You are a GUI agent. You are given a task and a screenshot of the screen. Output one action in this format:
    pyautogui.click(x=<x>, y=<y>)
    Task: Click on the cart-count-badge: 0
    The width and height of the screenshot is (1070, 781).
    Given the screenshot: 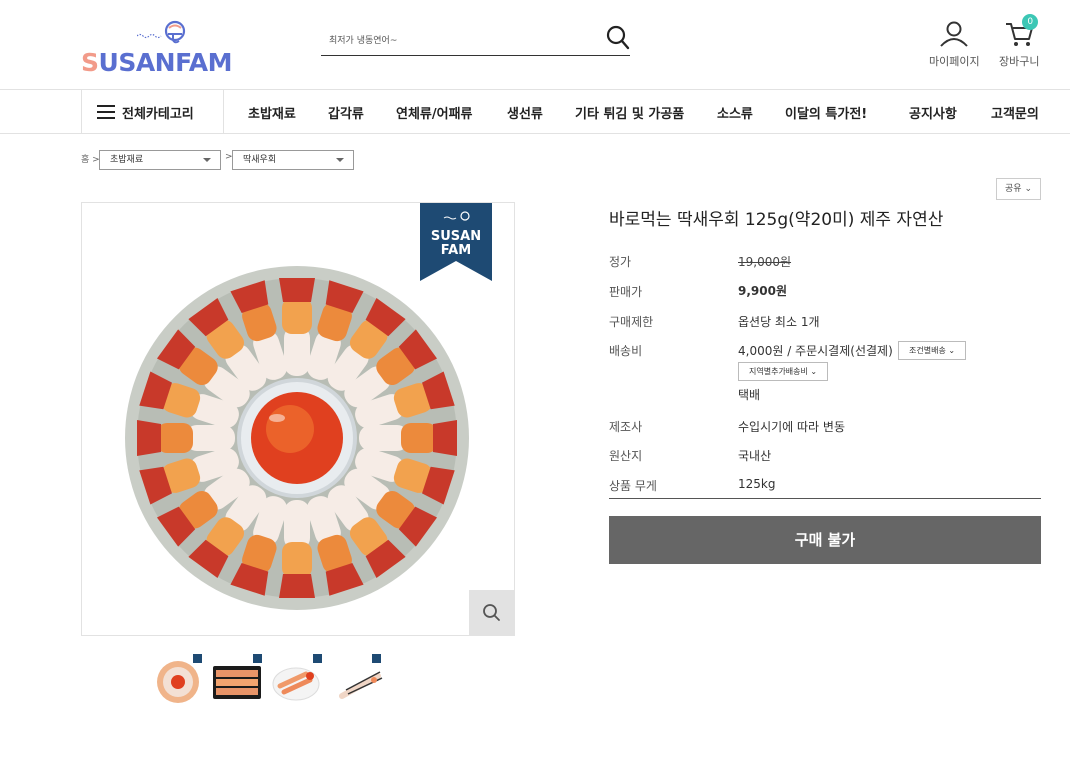 What is the action you would take?
    pyautogui.click(x=1030, y=22)
    